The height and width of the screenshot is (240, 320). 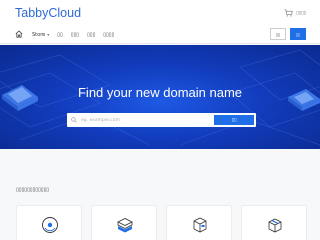 I want to click on nav-item-5: ▯▯▯▯, so click(x=108, y=35).